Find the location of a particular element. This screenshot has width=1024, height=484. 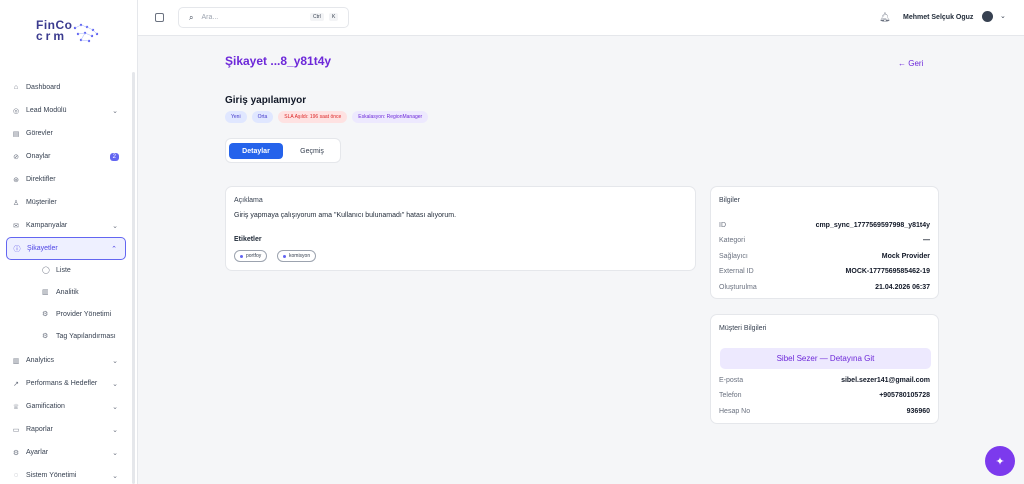

search-icon: ⌕ is located at coordinates (191, 17).